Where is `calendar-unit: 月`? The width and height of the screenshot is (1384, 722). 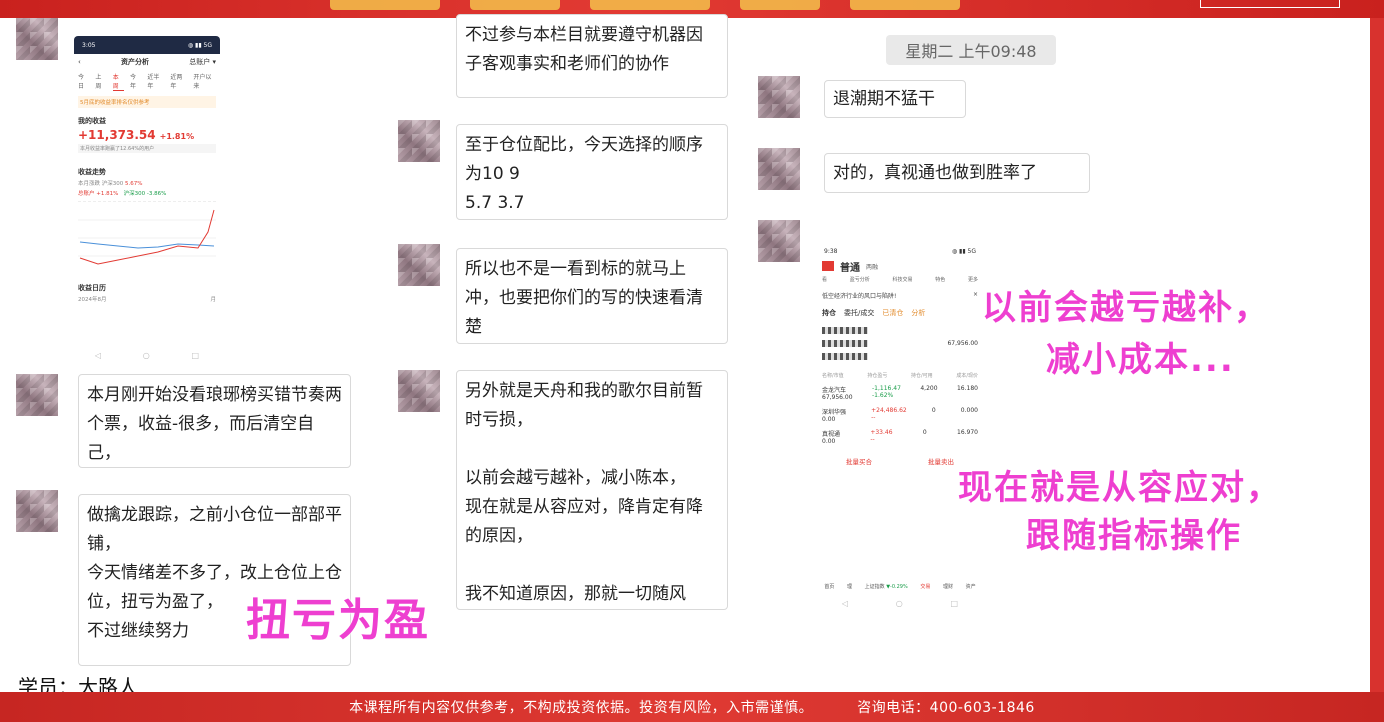
calendar-unit: 月 is located at coordinates (213, 300).